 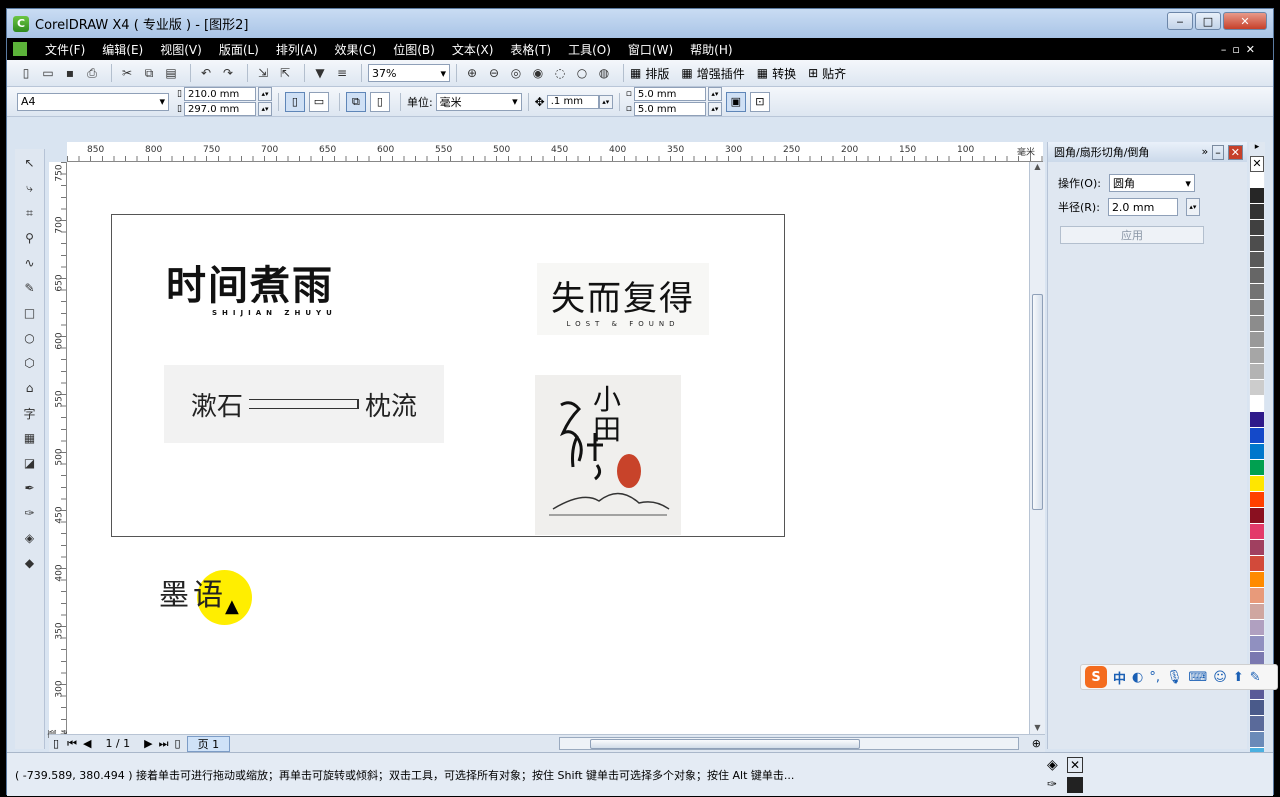 I want to click on menu-effects: 效果(C), so click(x=355, y=49).